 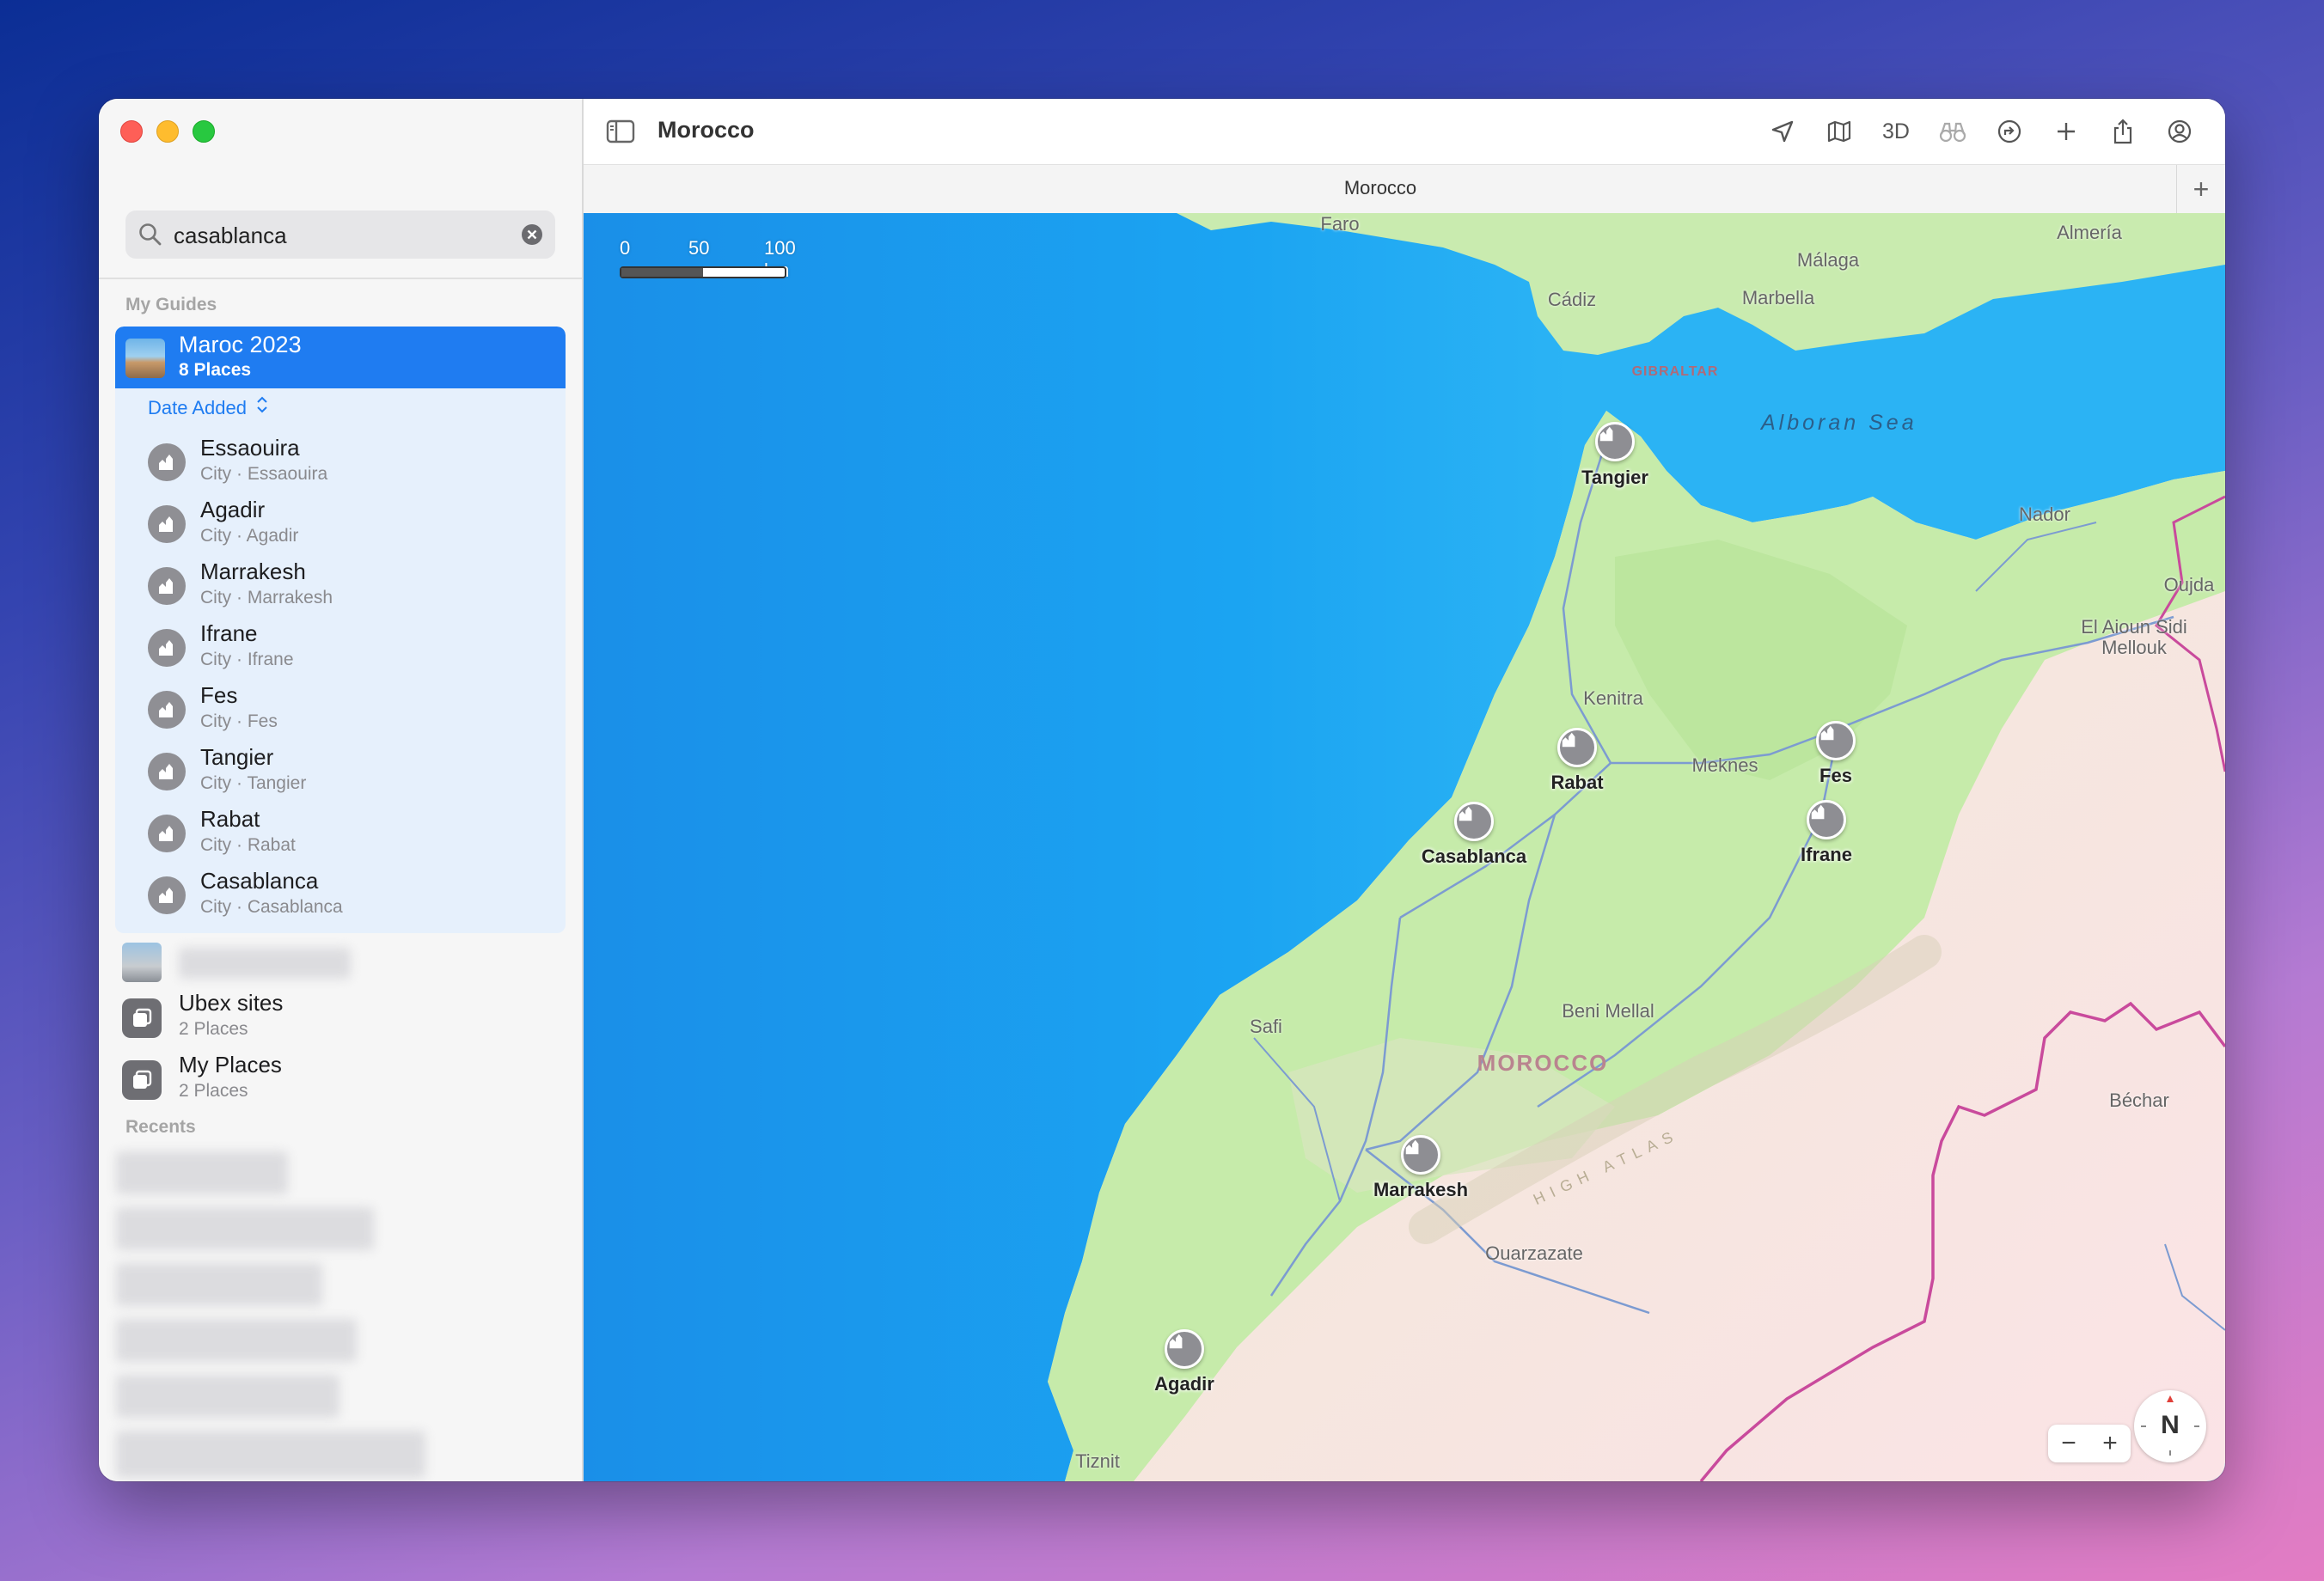 I want to click on my-guides-header: My Guides, so click(x=171, y=304).